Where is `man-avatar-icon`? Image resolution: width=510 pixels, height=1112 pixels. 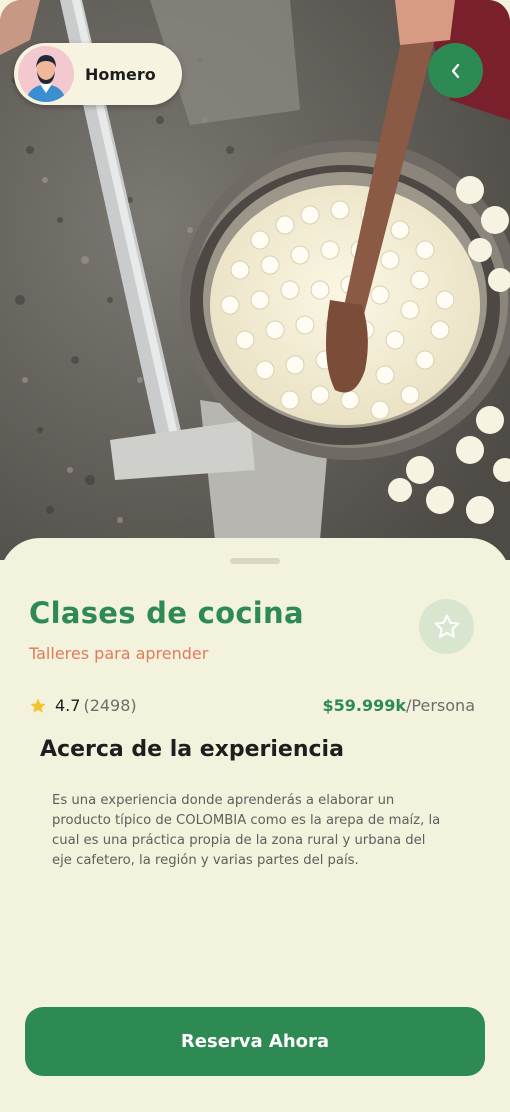
man-avatar-icon is located at coordinates (46, 74).